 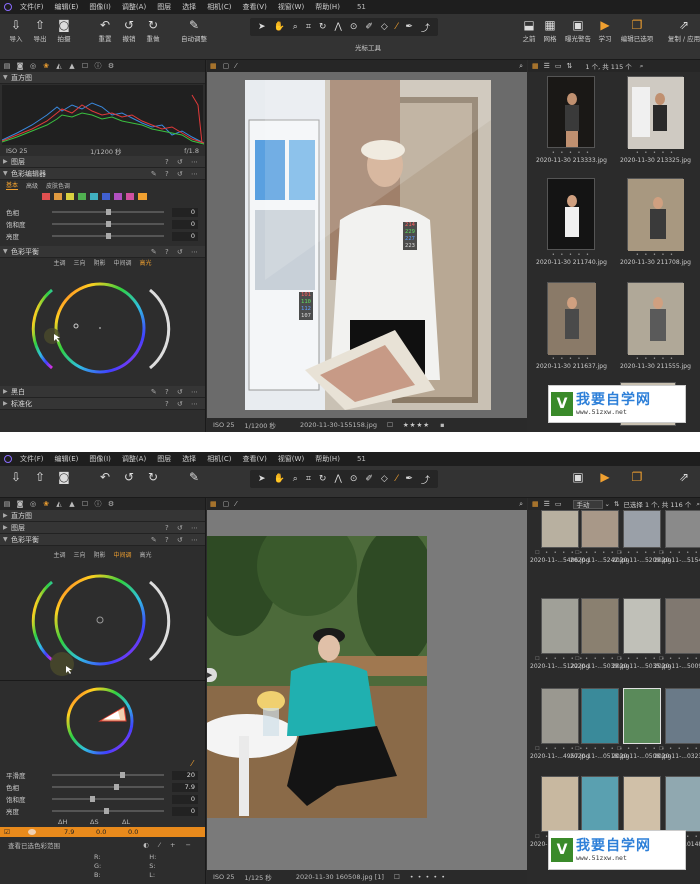 What do you see at coordinates (40, 477) in the screenshot?
I see `export-button: ⇧` at bounding box center [40, 477].